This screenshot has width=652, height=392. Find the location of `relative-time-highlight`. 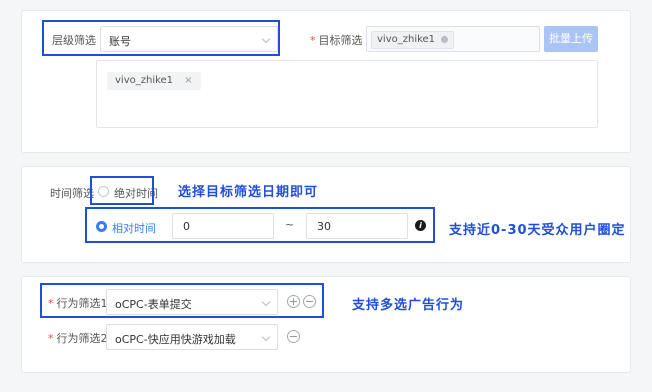

relative-time-highlight is located at coordinates (260, 225).